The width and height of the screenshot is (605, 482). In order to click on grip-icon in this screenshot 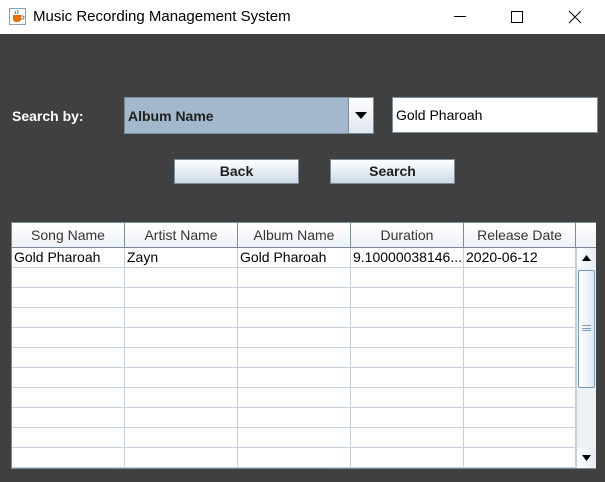, I will do `click(586, 328)`.